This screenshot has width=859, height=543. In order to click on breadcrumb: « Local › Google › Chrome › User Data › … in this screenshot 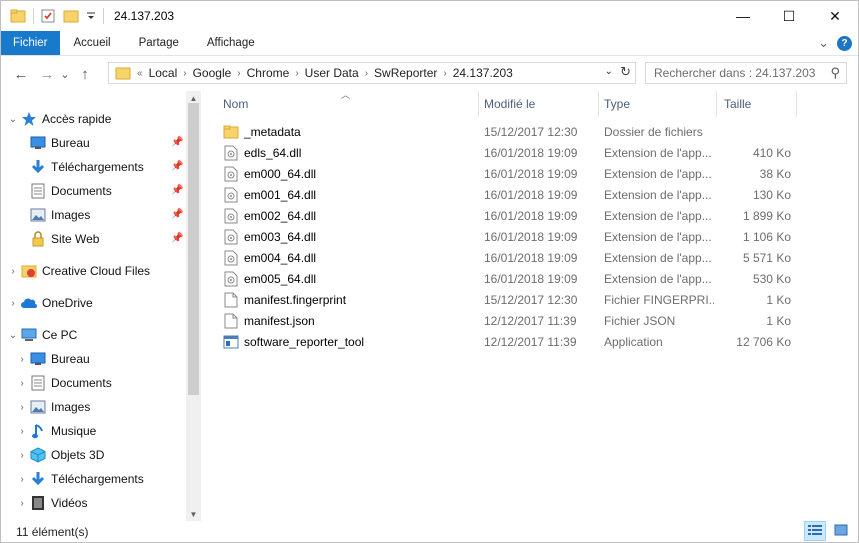, I will do `click(313, 73)`.